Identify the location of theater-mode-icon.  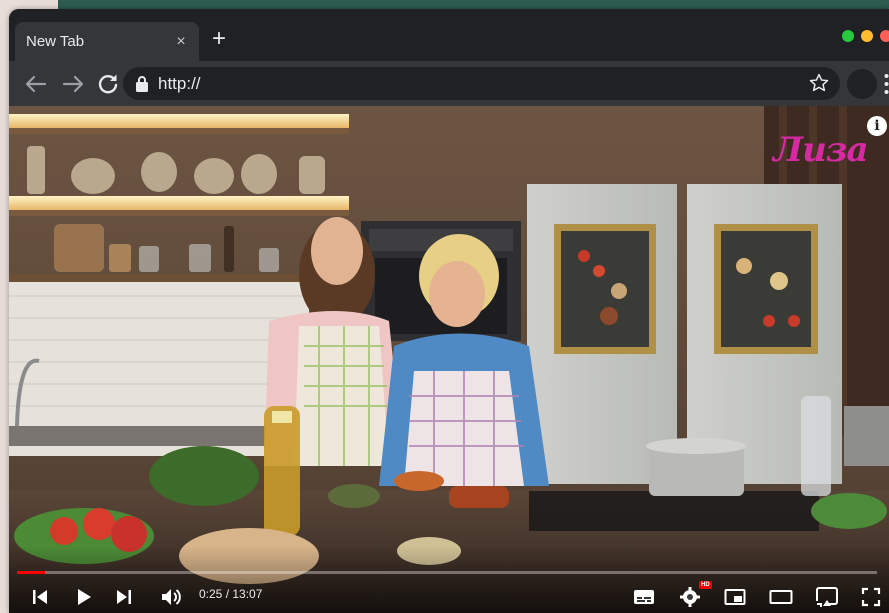
(781, 597).